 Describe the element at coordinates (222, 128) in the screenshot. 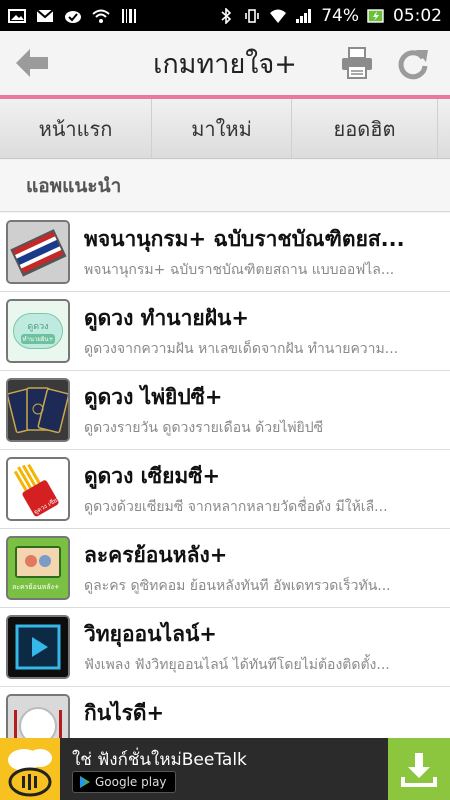

I see `tab-new: มาใหม่` at that location.